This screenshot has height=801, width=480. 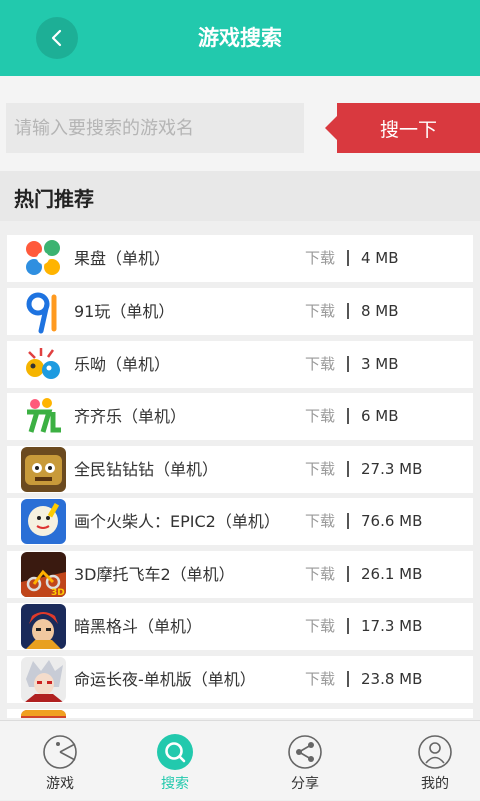 I want to click on game-name: 齐齐乐（单机）, so click(x=130, y=416).